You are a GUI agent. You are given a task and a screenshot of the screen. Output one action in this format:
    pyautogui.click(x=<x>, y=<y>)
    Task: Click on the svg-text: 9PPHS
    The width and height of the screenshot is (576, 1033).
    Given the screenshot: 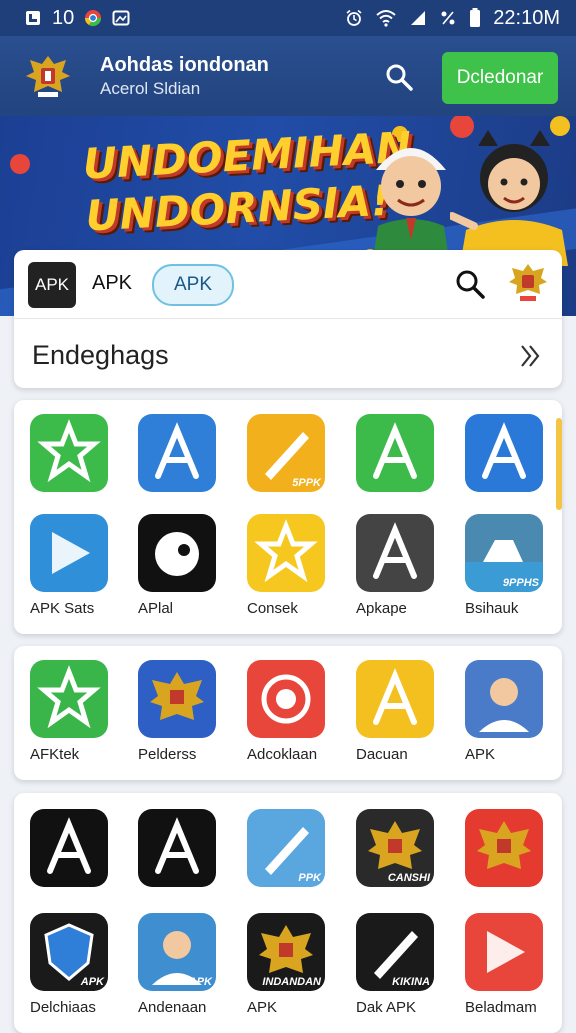 What is the action you would take?
    pyautogui.click(x=521, y=583)
    